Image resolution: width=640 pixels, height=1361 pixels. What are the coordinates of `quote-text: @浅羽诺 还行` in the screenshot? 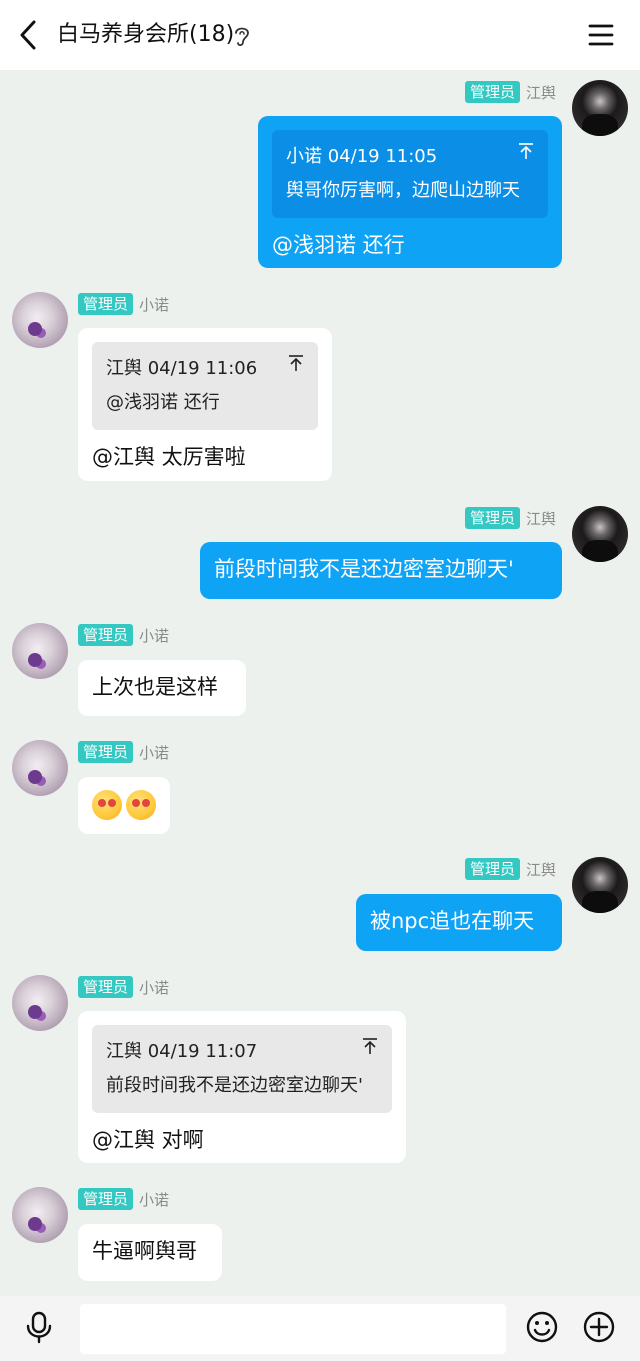 It's located at (163, 402).